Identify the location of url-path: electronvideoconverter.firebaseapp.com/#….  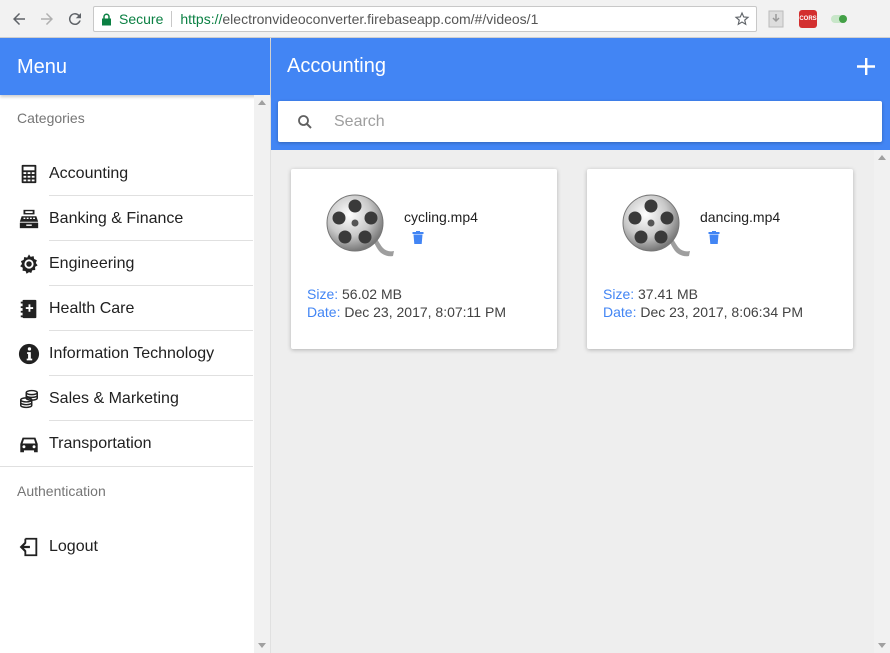
(380, 19).